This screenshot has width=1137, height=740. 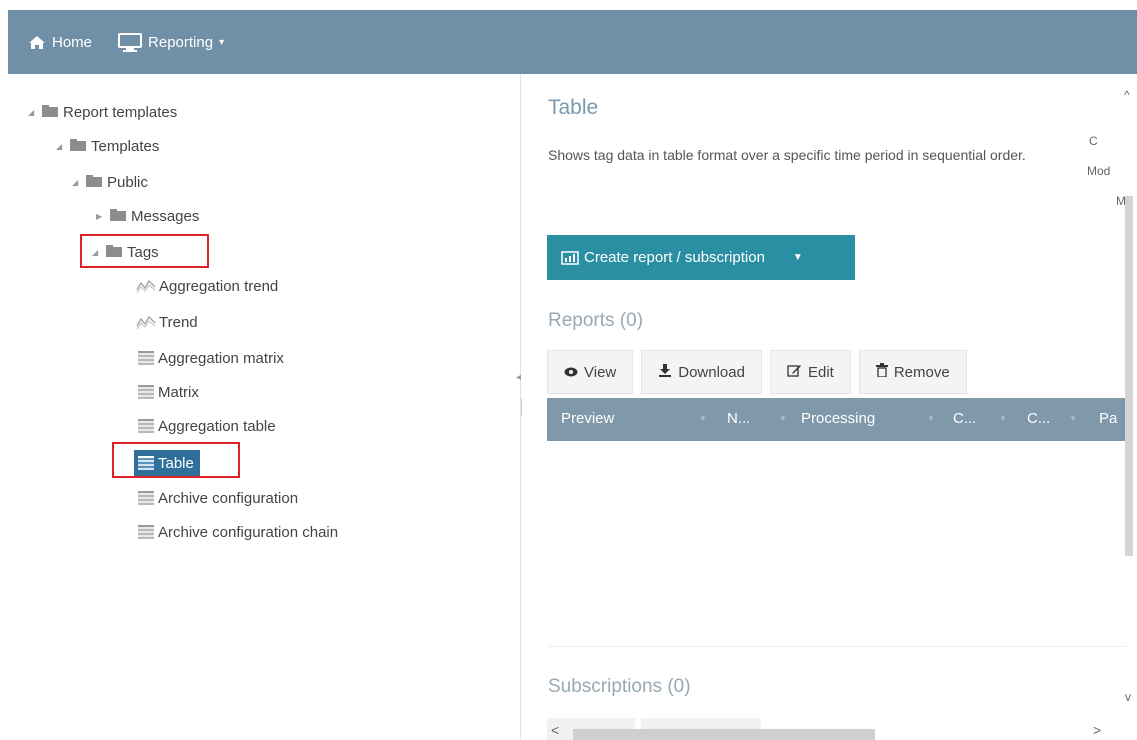 What do you see at coordinates (881, 372) in the screenshot?
I see `trash-icon` at bounding box center [881, 372].